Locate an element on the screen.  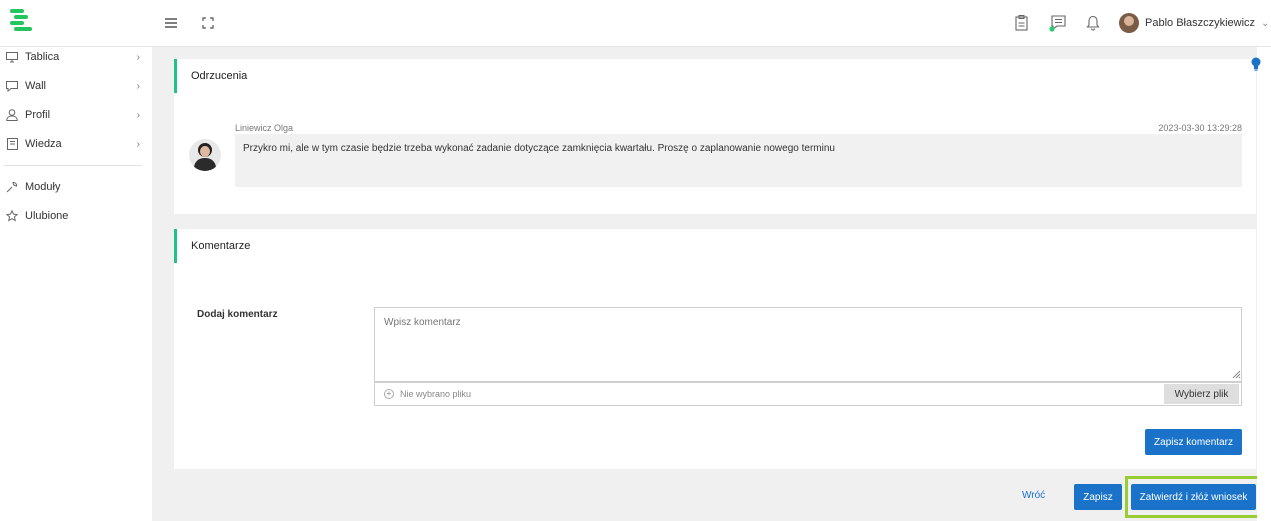
messages-icon is located at coordinates (1058, 23).